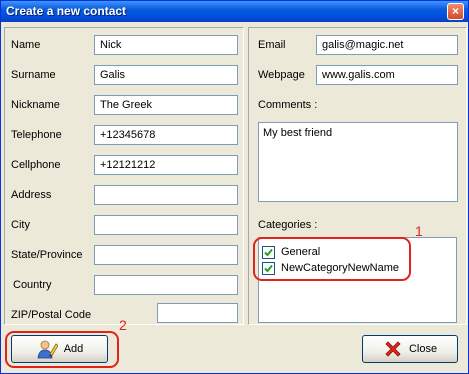  I want to click on surname-label: Surname, so click(33, 75).